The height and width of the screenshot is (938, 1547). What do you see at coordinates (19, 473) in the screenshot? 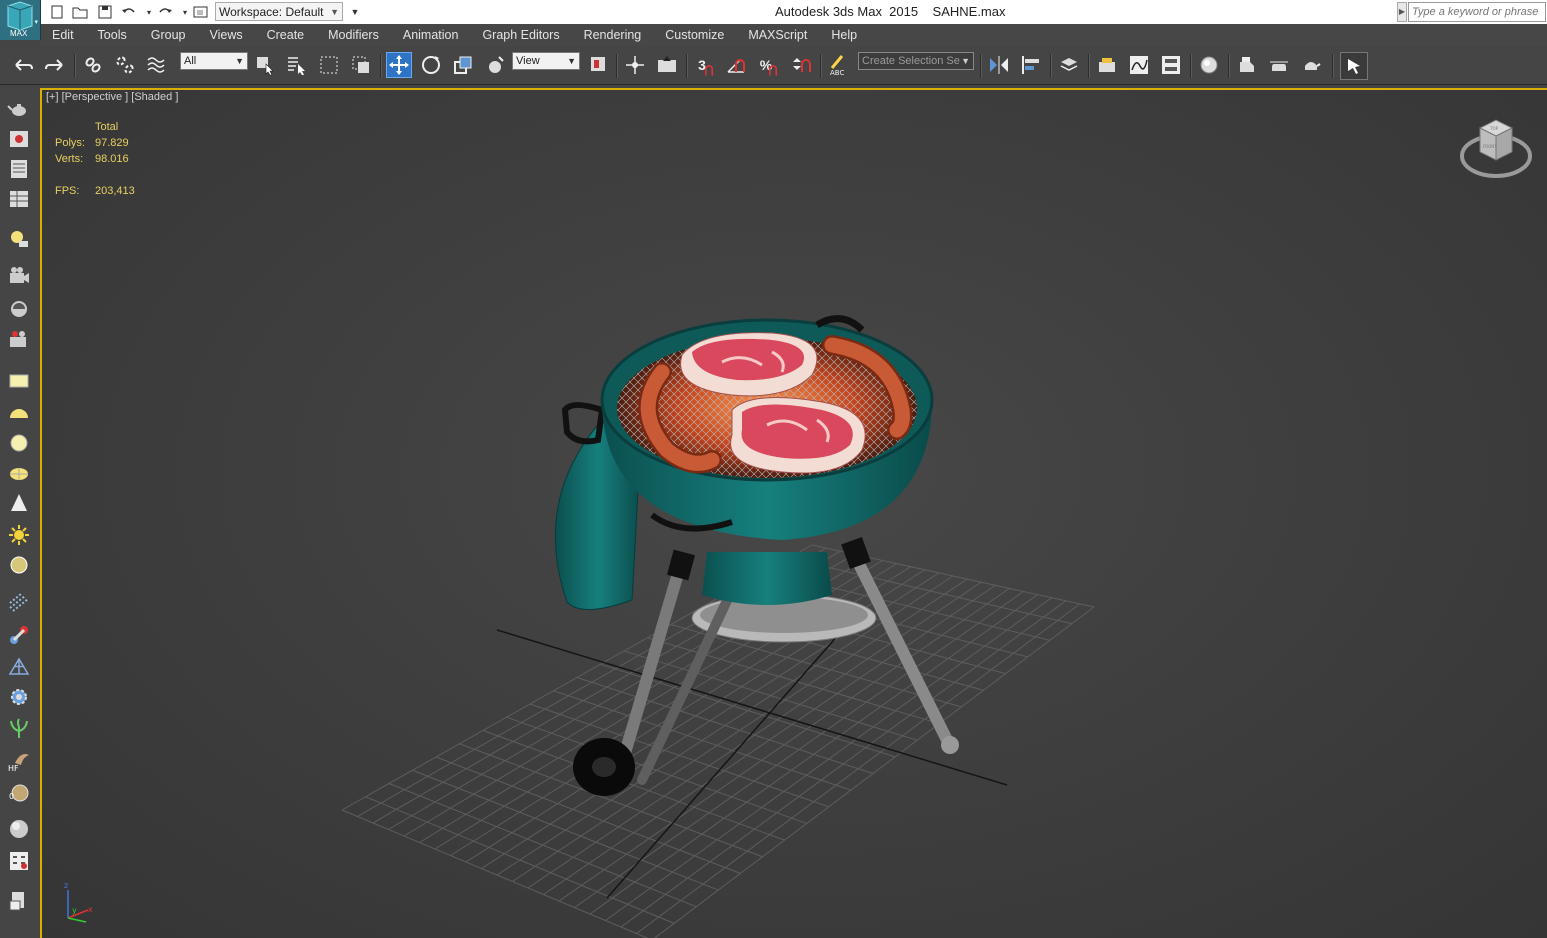
I see `geosphere-icon` at bounding box center [19, 473].